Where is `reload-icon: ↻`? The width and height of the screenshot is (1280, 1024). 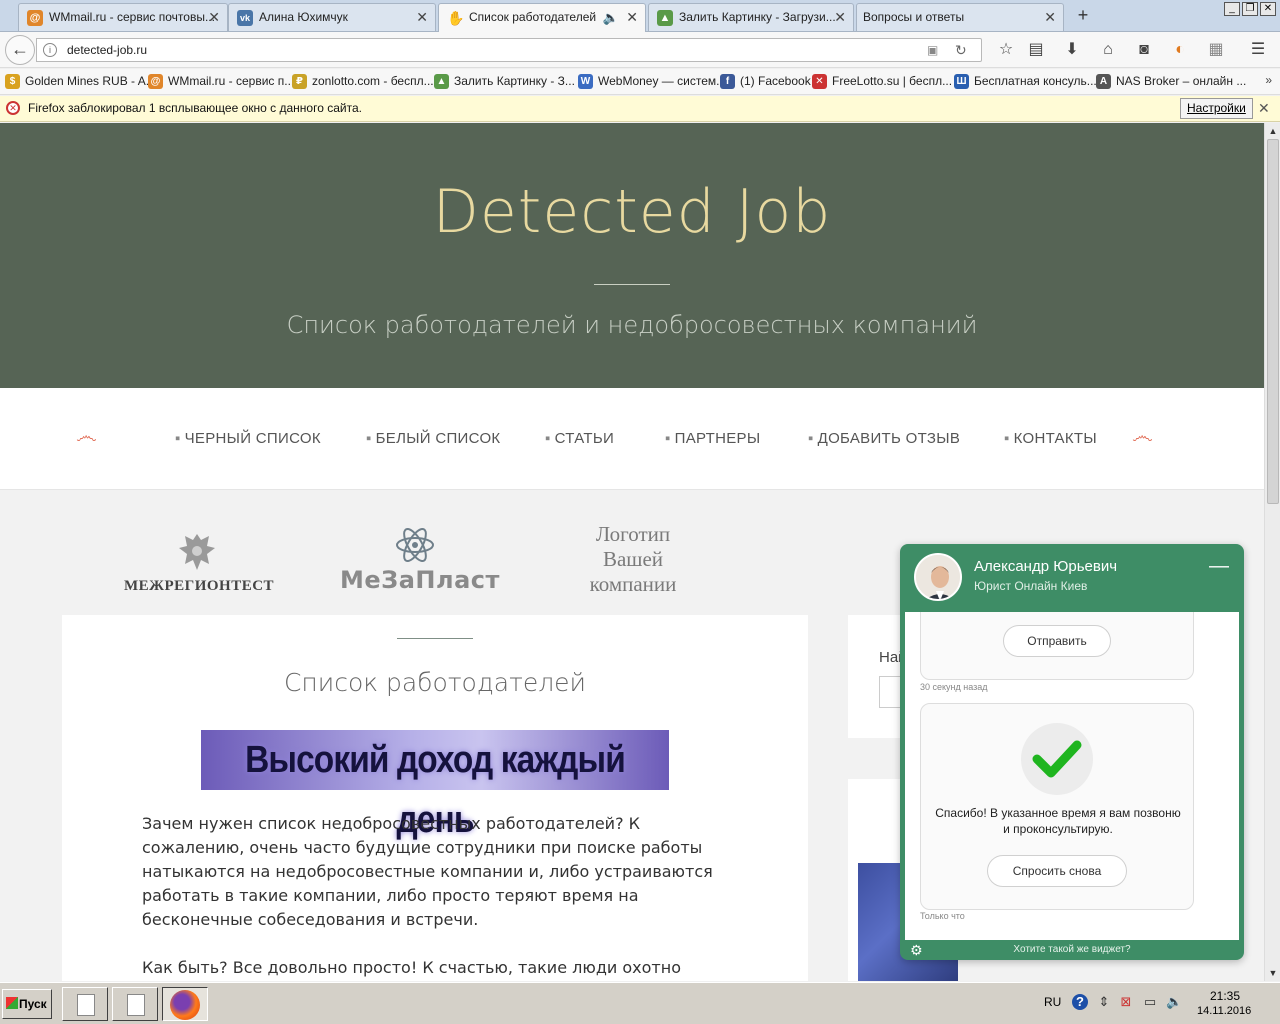 reload-icon: ↻ is located at coordinates (963, 50).